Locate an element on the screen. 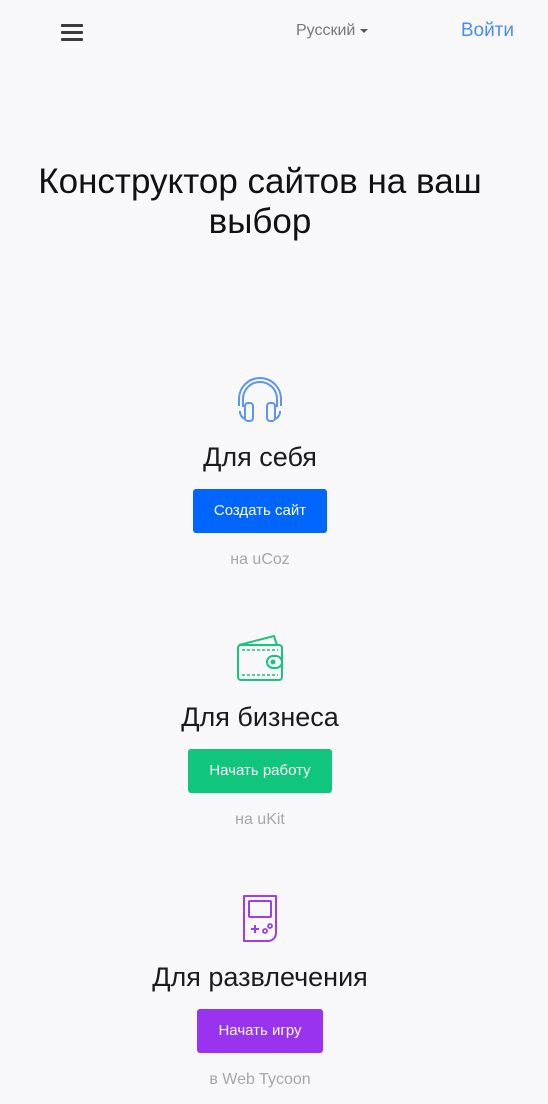 This screenshot has height=1104, width=548. headphones-icon is located at coordinates (260, 399).